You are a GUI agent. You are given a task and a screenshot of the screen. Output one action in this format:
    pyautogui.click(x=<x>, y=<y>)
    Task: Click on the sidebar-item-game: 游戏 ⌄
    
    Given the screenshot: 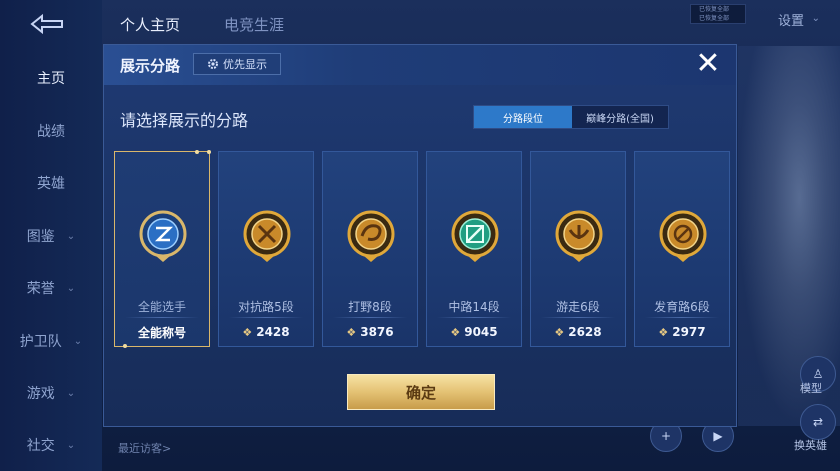 What is the action you would take?
    pyautogui.click(x=51, y=393)
    